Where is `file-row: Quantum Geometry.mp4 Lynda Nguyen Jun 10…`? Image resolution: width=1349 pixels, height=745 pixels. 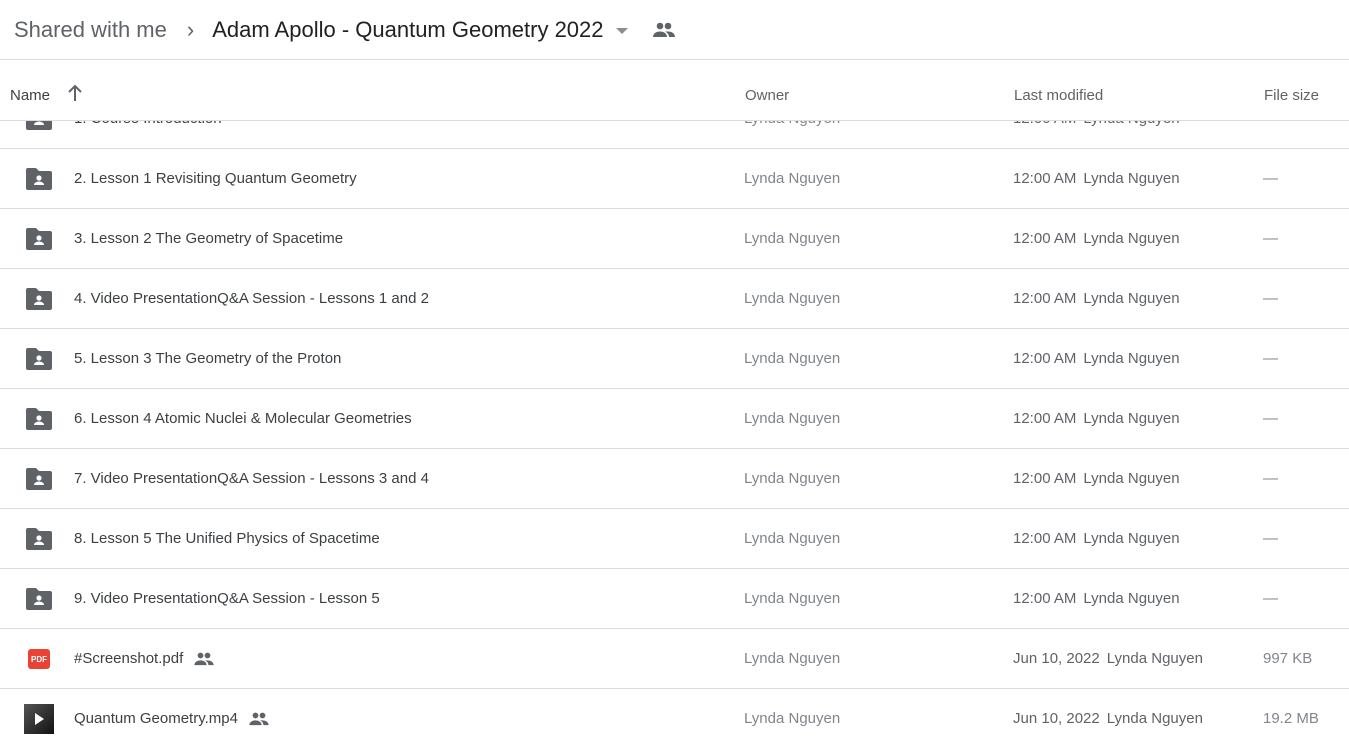
file-row: Quantum Geometry.mp4 Lynda Nguyen Jun 10… is located at coordinates (674, 717).